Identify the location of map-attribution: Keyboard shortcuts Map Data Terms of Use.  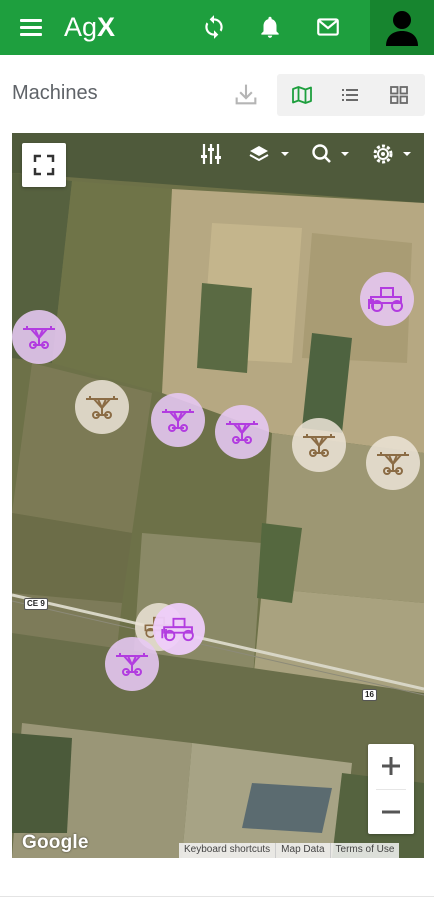
(289, 850).